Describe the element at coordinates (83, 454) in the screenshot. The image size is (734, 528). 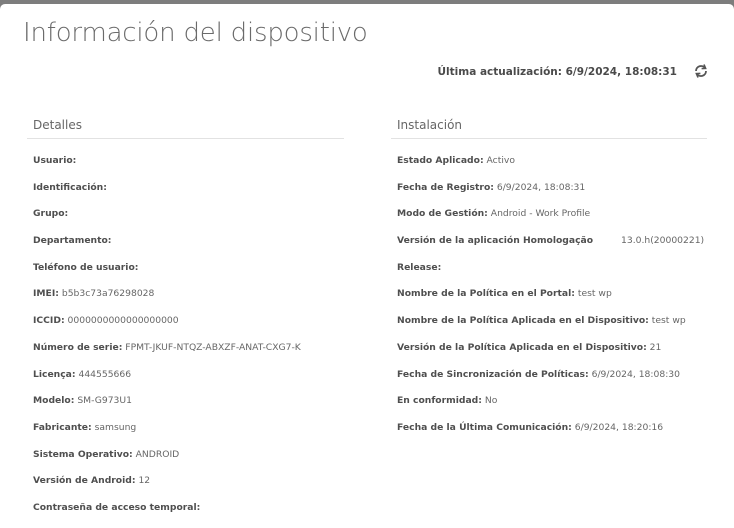
I see `info-label: Sistema Operativo:` at that location.